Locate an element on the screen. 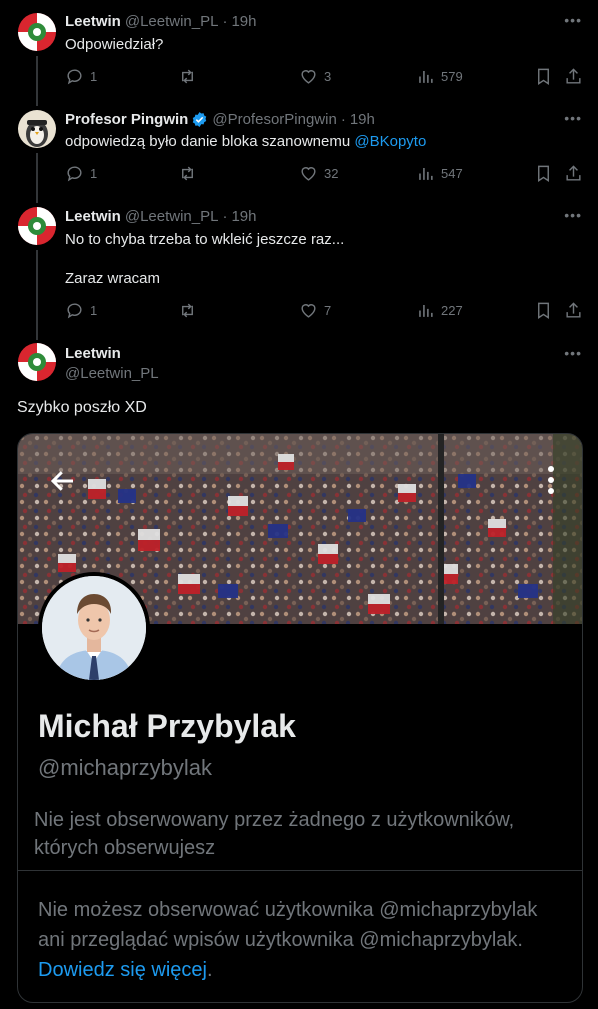 This screenshot has width=598, height=1009. like-count: 3 is located at coordinates (328, 76).